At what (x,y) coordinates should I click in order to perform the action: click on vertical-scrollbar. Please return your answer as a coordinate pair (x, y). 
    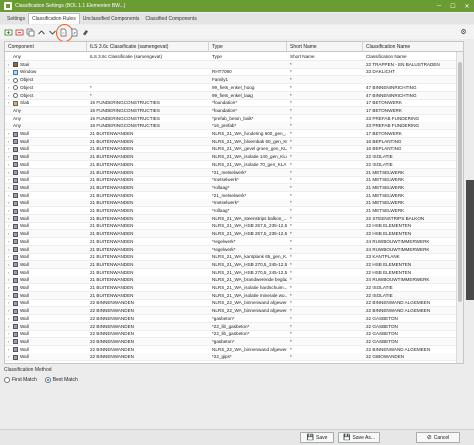
    Looking at the image, I should click on (459, 207).